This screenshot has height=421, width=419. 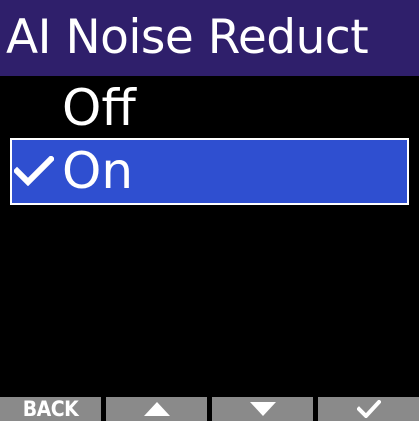 I want to click on down-arrow-icon, so click(x=262, y=409).